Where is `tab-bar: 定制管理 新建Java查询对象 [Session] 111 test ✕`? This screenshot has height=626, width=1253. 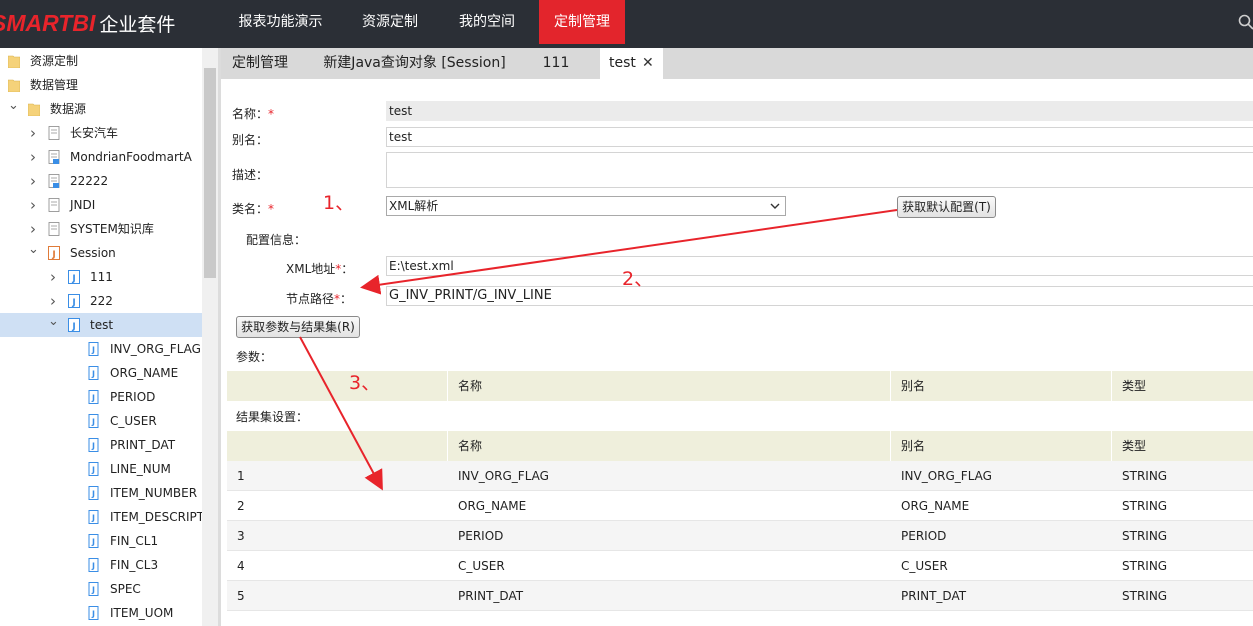
tab-bar: 定制管理 新建Java查询对象 [Session] 111 test ✕ is located at coordinates (737, 63).